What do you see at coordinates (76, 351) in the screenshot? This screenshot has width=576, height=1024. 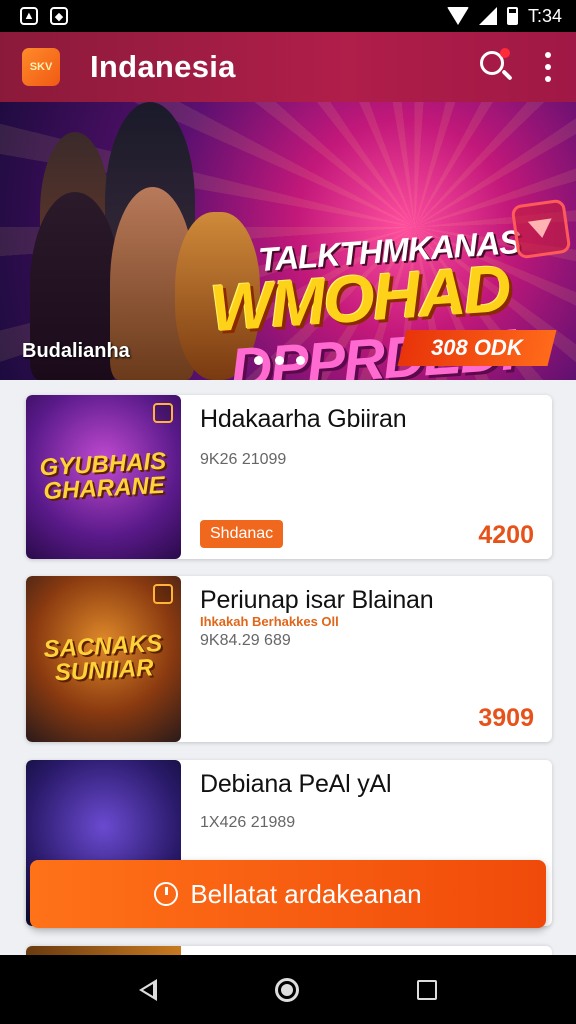 I see `banner-caption: Budalianha` at bounding box center [76, 351].